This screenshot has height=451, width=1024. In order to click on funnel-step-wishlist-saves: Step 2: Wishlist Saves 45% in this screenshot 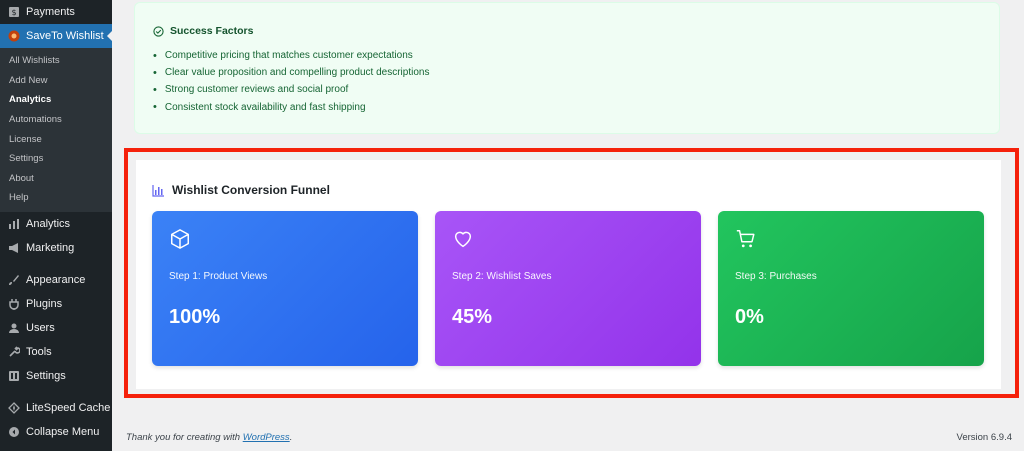, I will do `click(568, 288)`.